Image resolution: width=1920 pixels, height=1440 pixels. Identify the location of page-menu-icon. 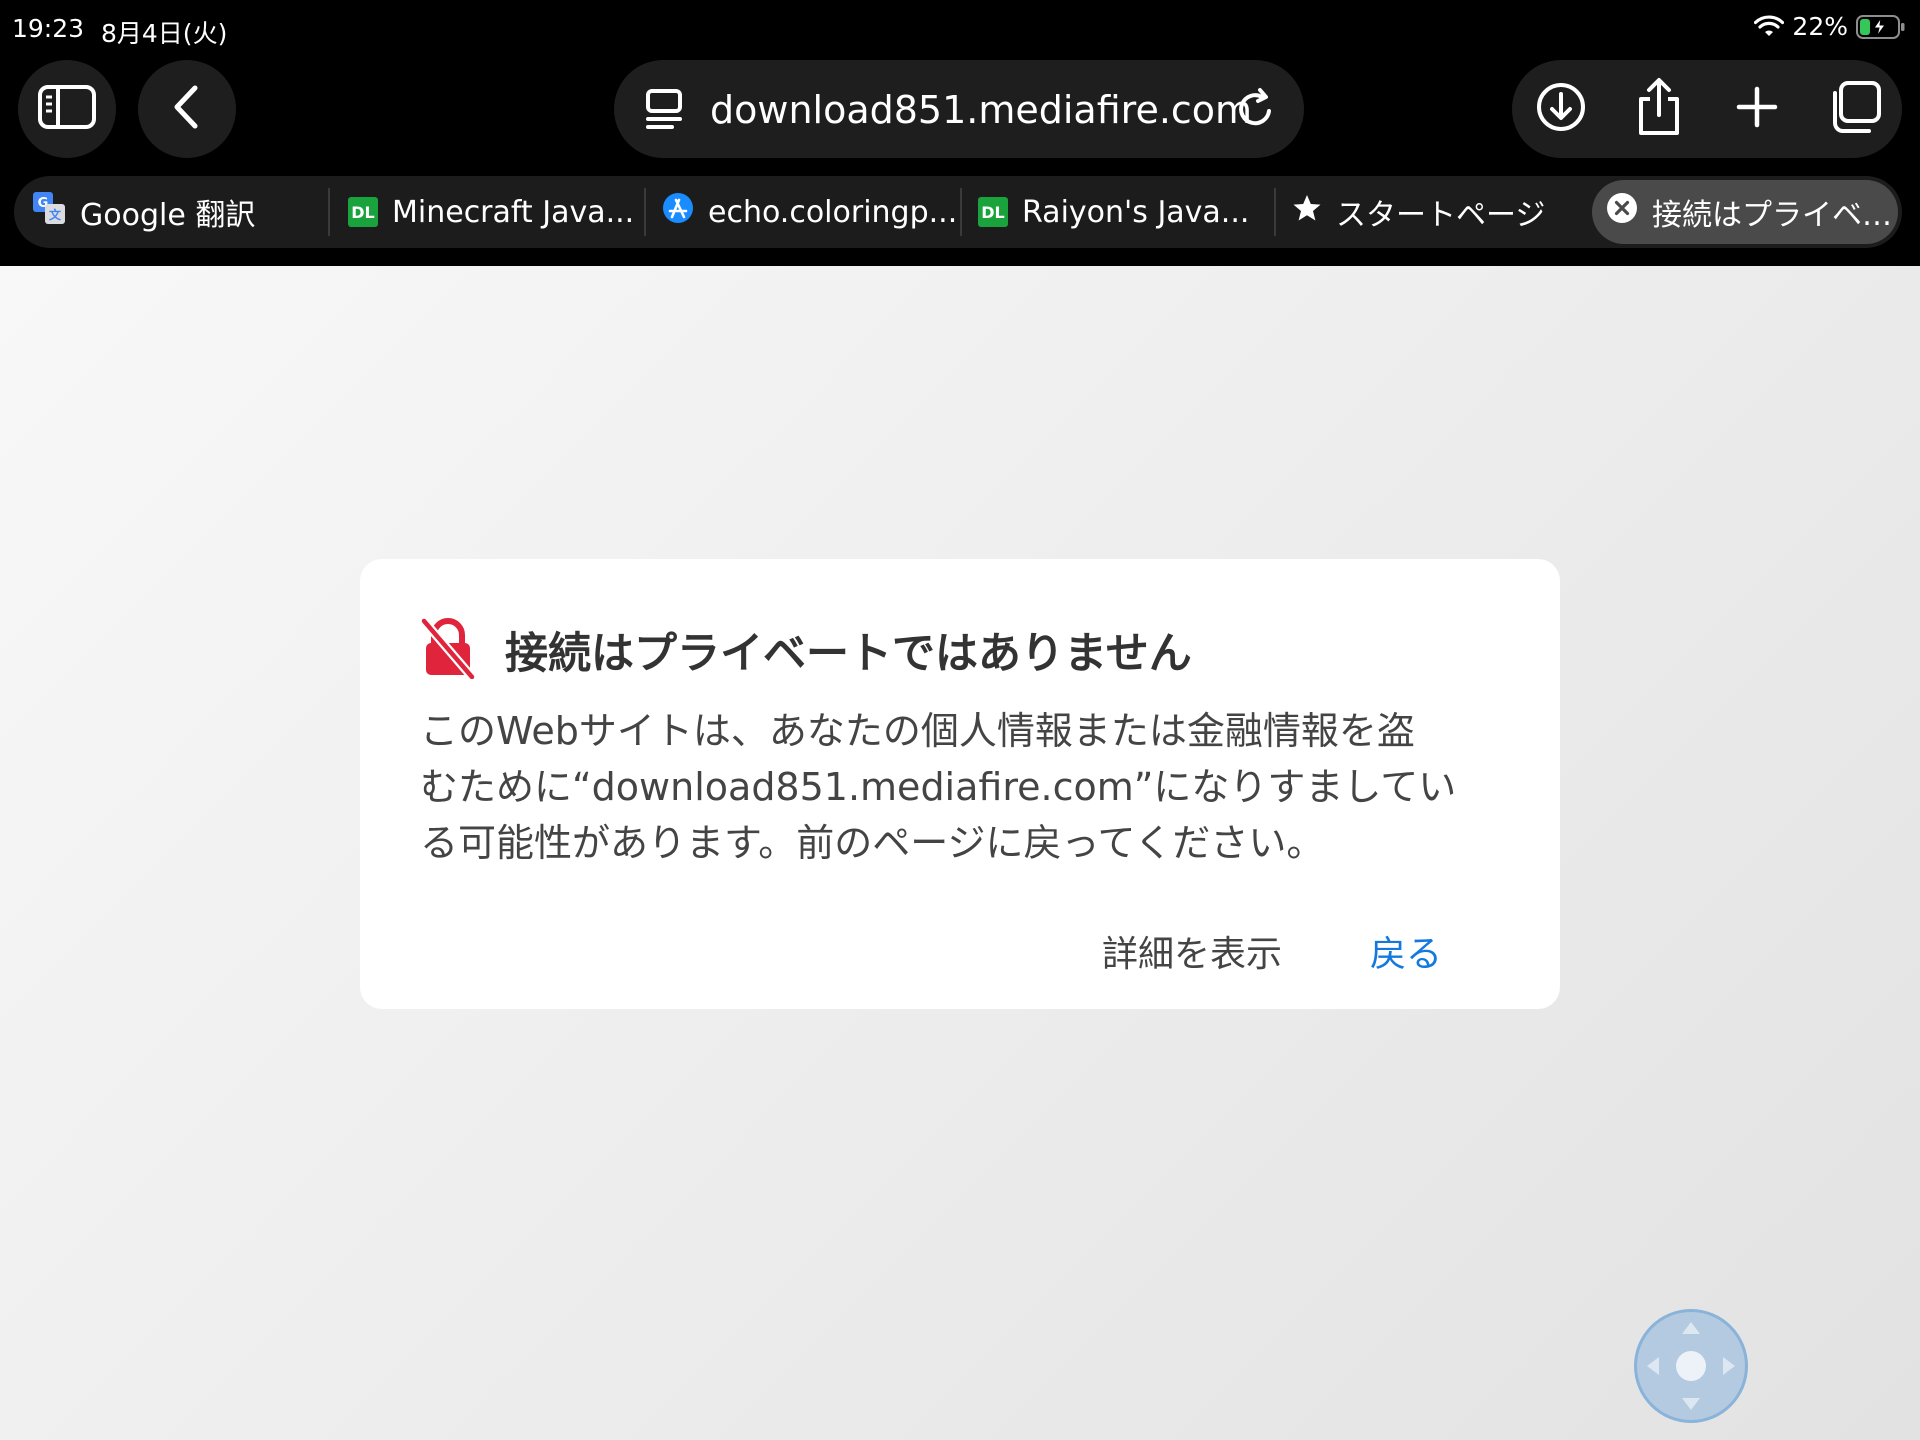
(665, 111).